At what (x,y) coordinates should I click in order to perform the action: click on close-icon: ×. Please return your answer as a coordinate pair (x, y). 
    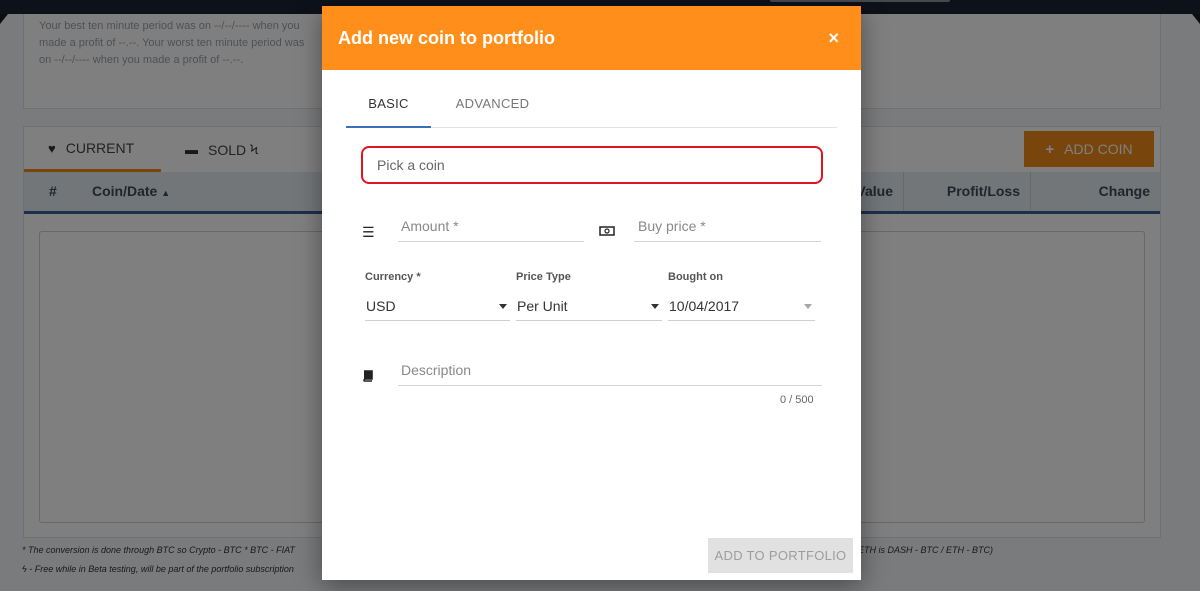
    Looking at the image, I should click on (833, 38).